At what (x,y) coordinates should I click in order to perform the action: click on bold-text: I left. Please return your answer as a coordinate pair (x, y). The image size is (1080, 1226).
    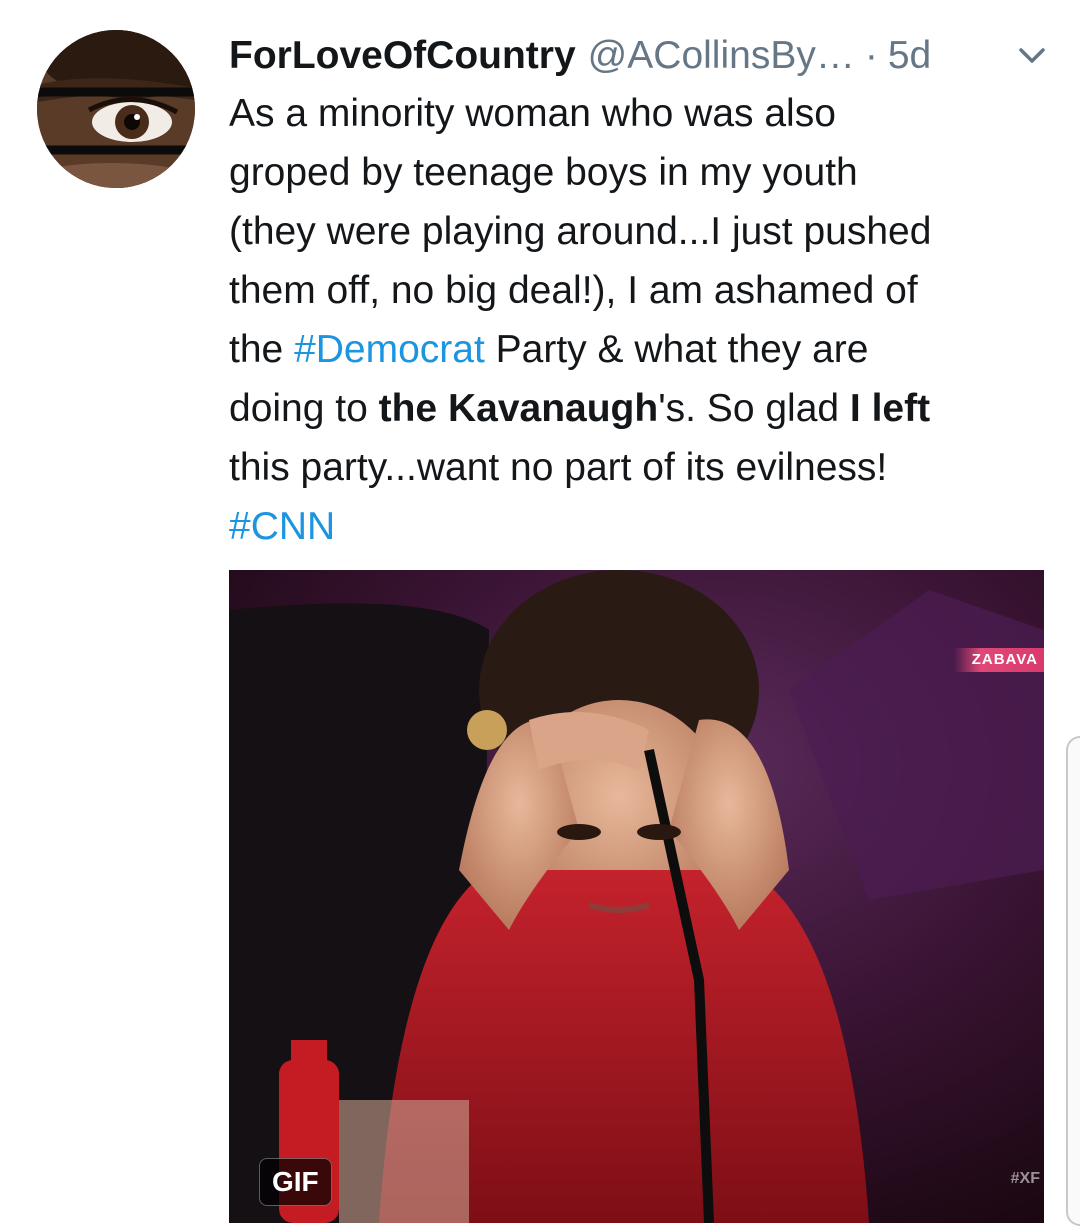
    Looking at the image, I should click on (890, 408).